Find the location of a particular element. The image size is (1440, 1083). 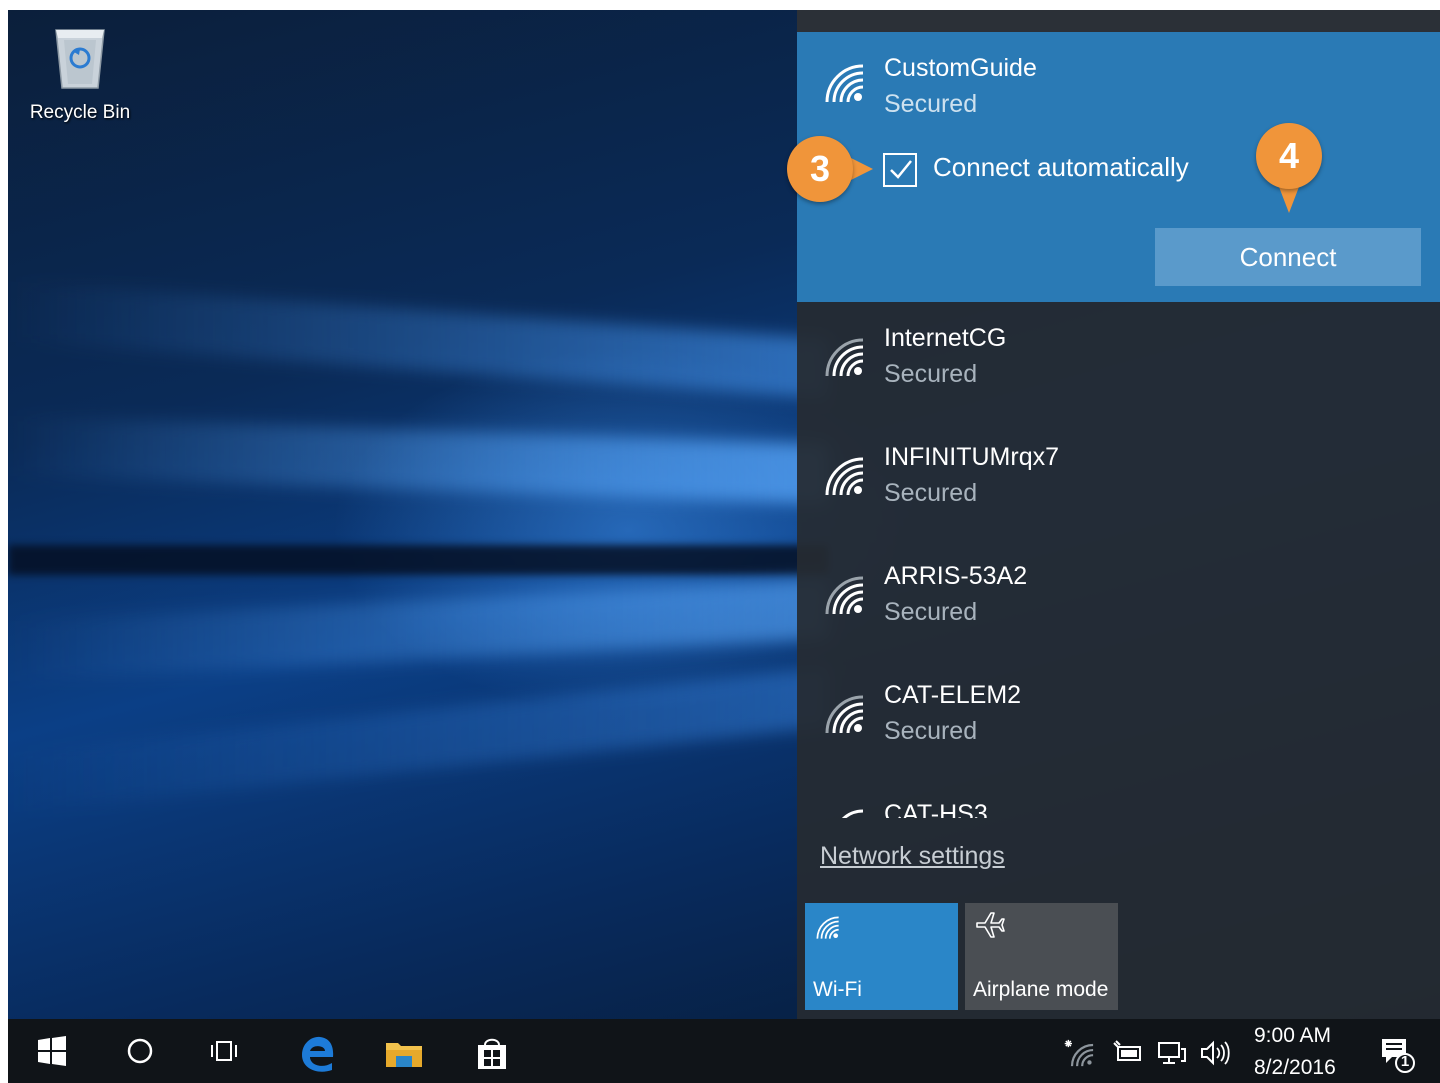

action-center-icon: 1 is located at coordinates (1398, 1055).